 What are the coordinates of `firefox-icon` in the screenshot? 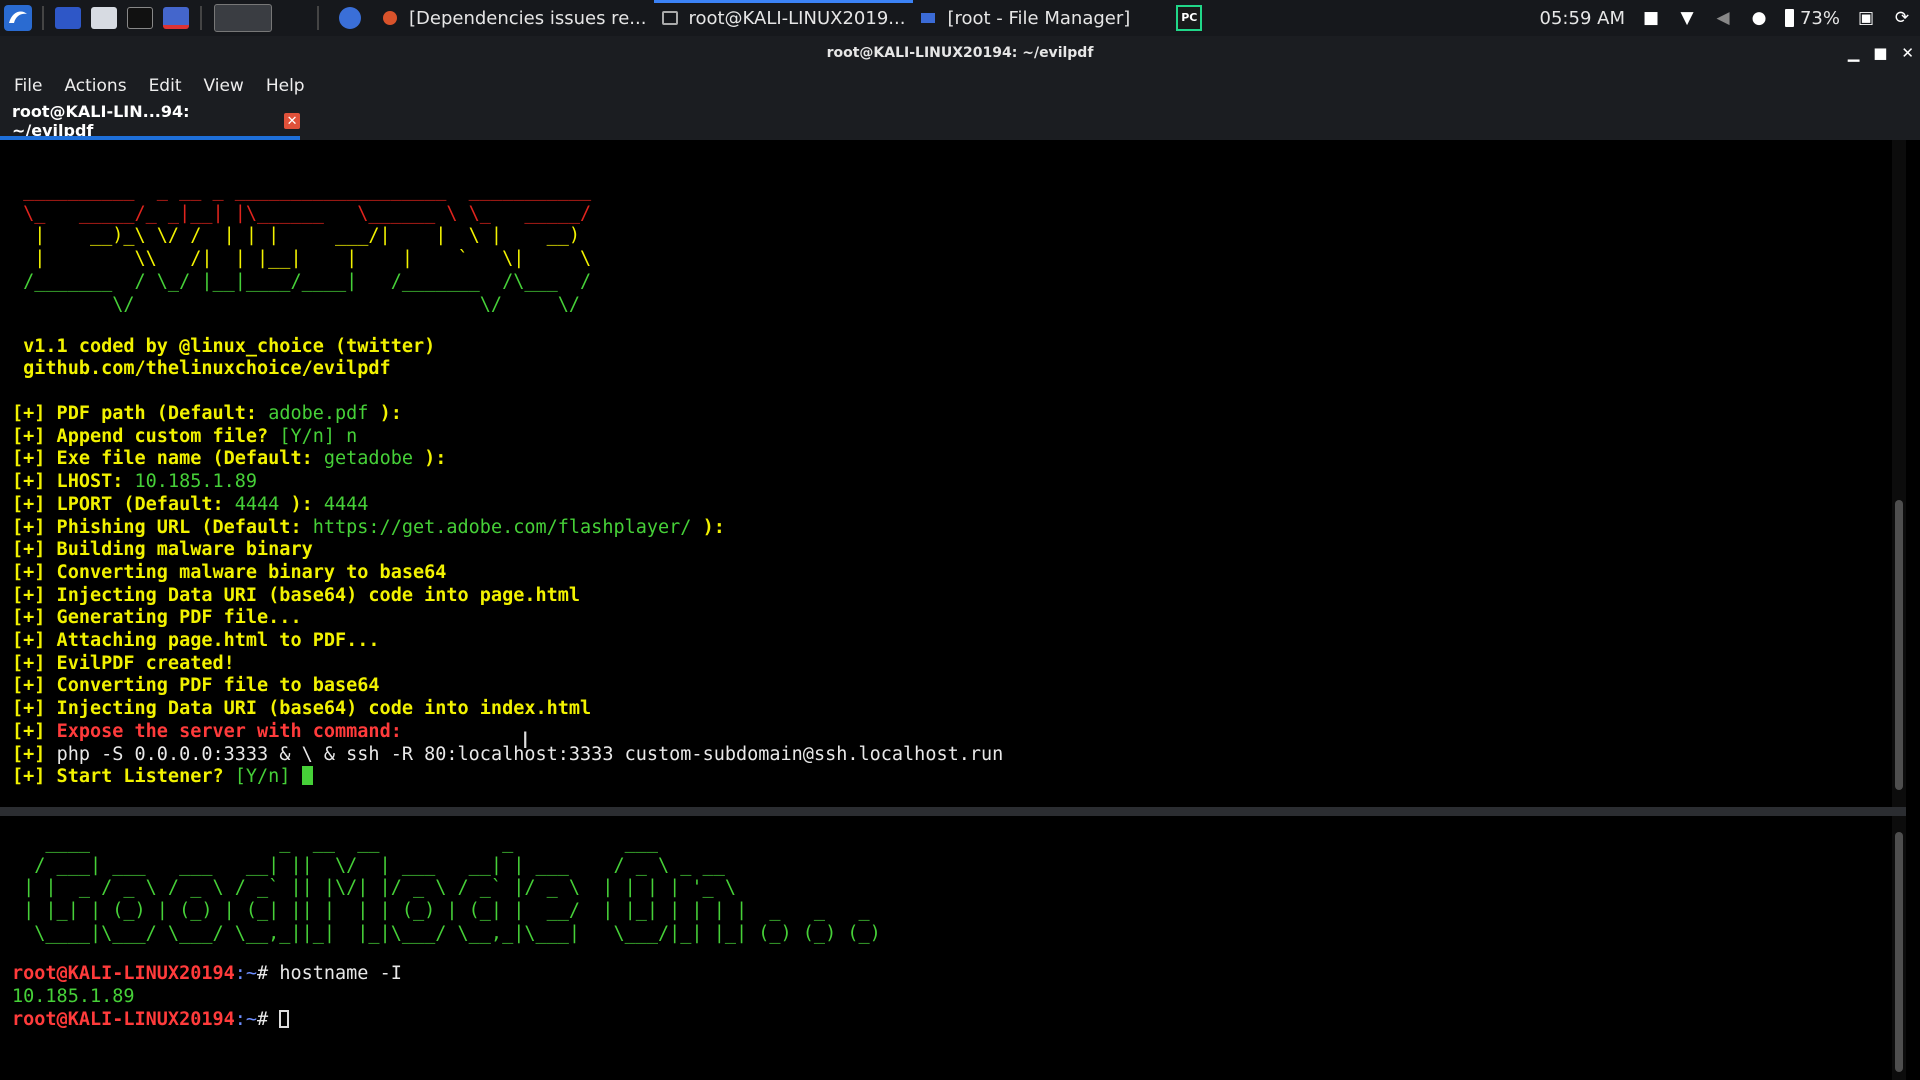 It's located at (390, 18).